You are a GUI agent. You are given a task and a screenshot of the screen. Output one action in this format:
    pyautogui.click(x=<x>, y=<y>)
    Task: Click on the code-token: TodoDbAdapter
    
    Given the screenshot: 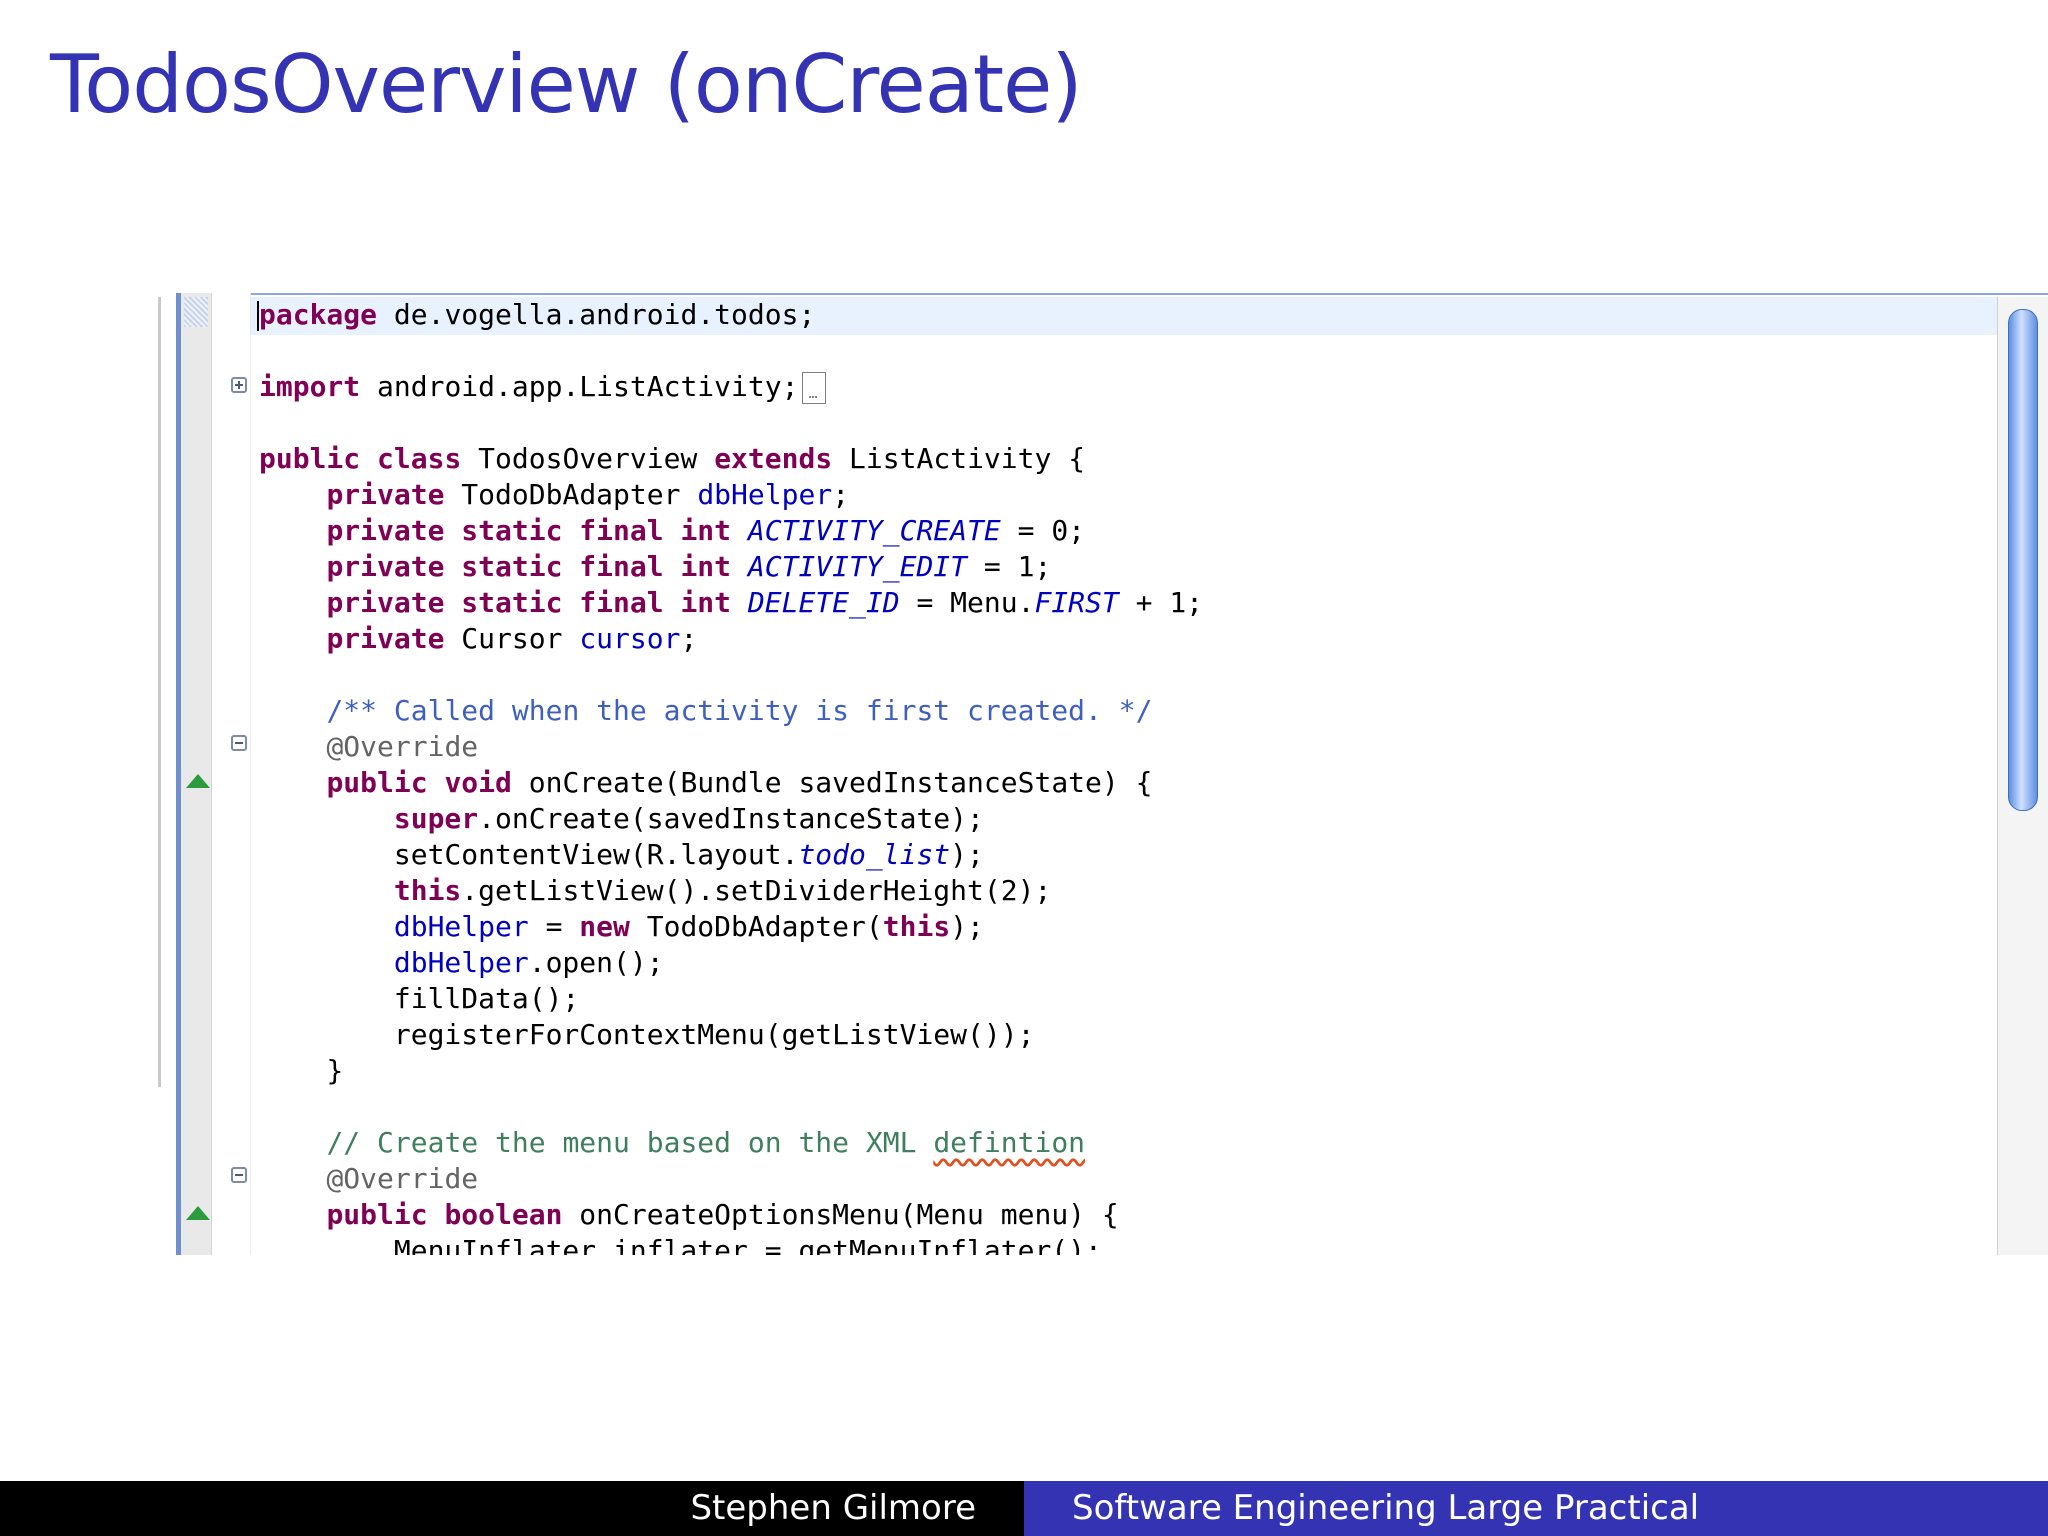 What is the action you would take?
    pyautogui.click(x=571, y=494)
    